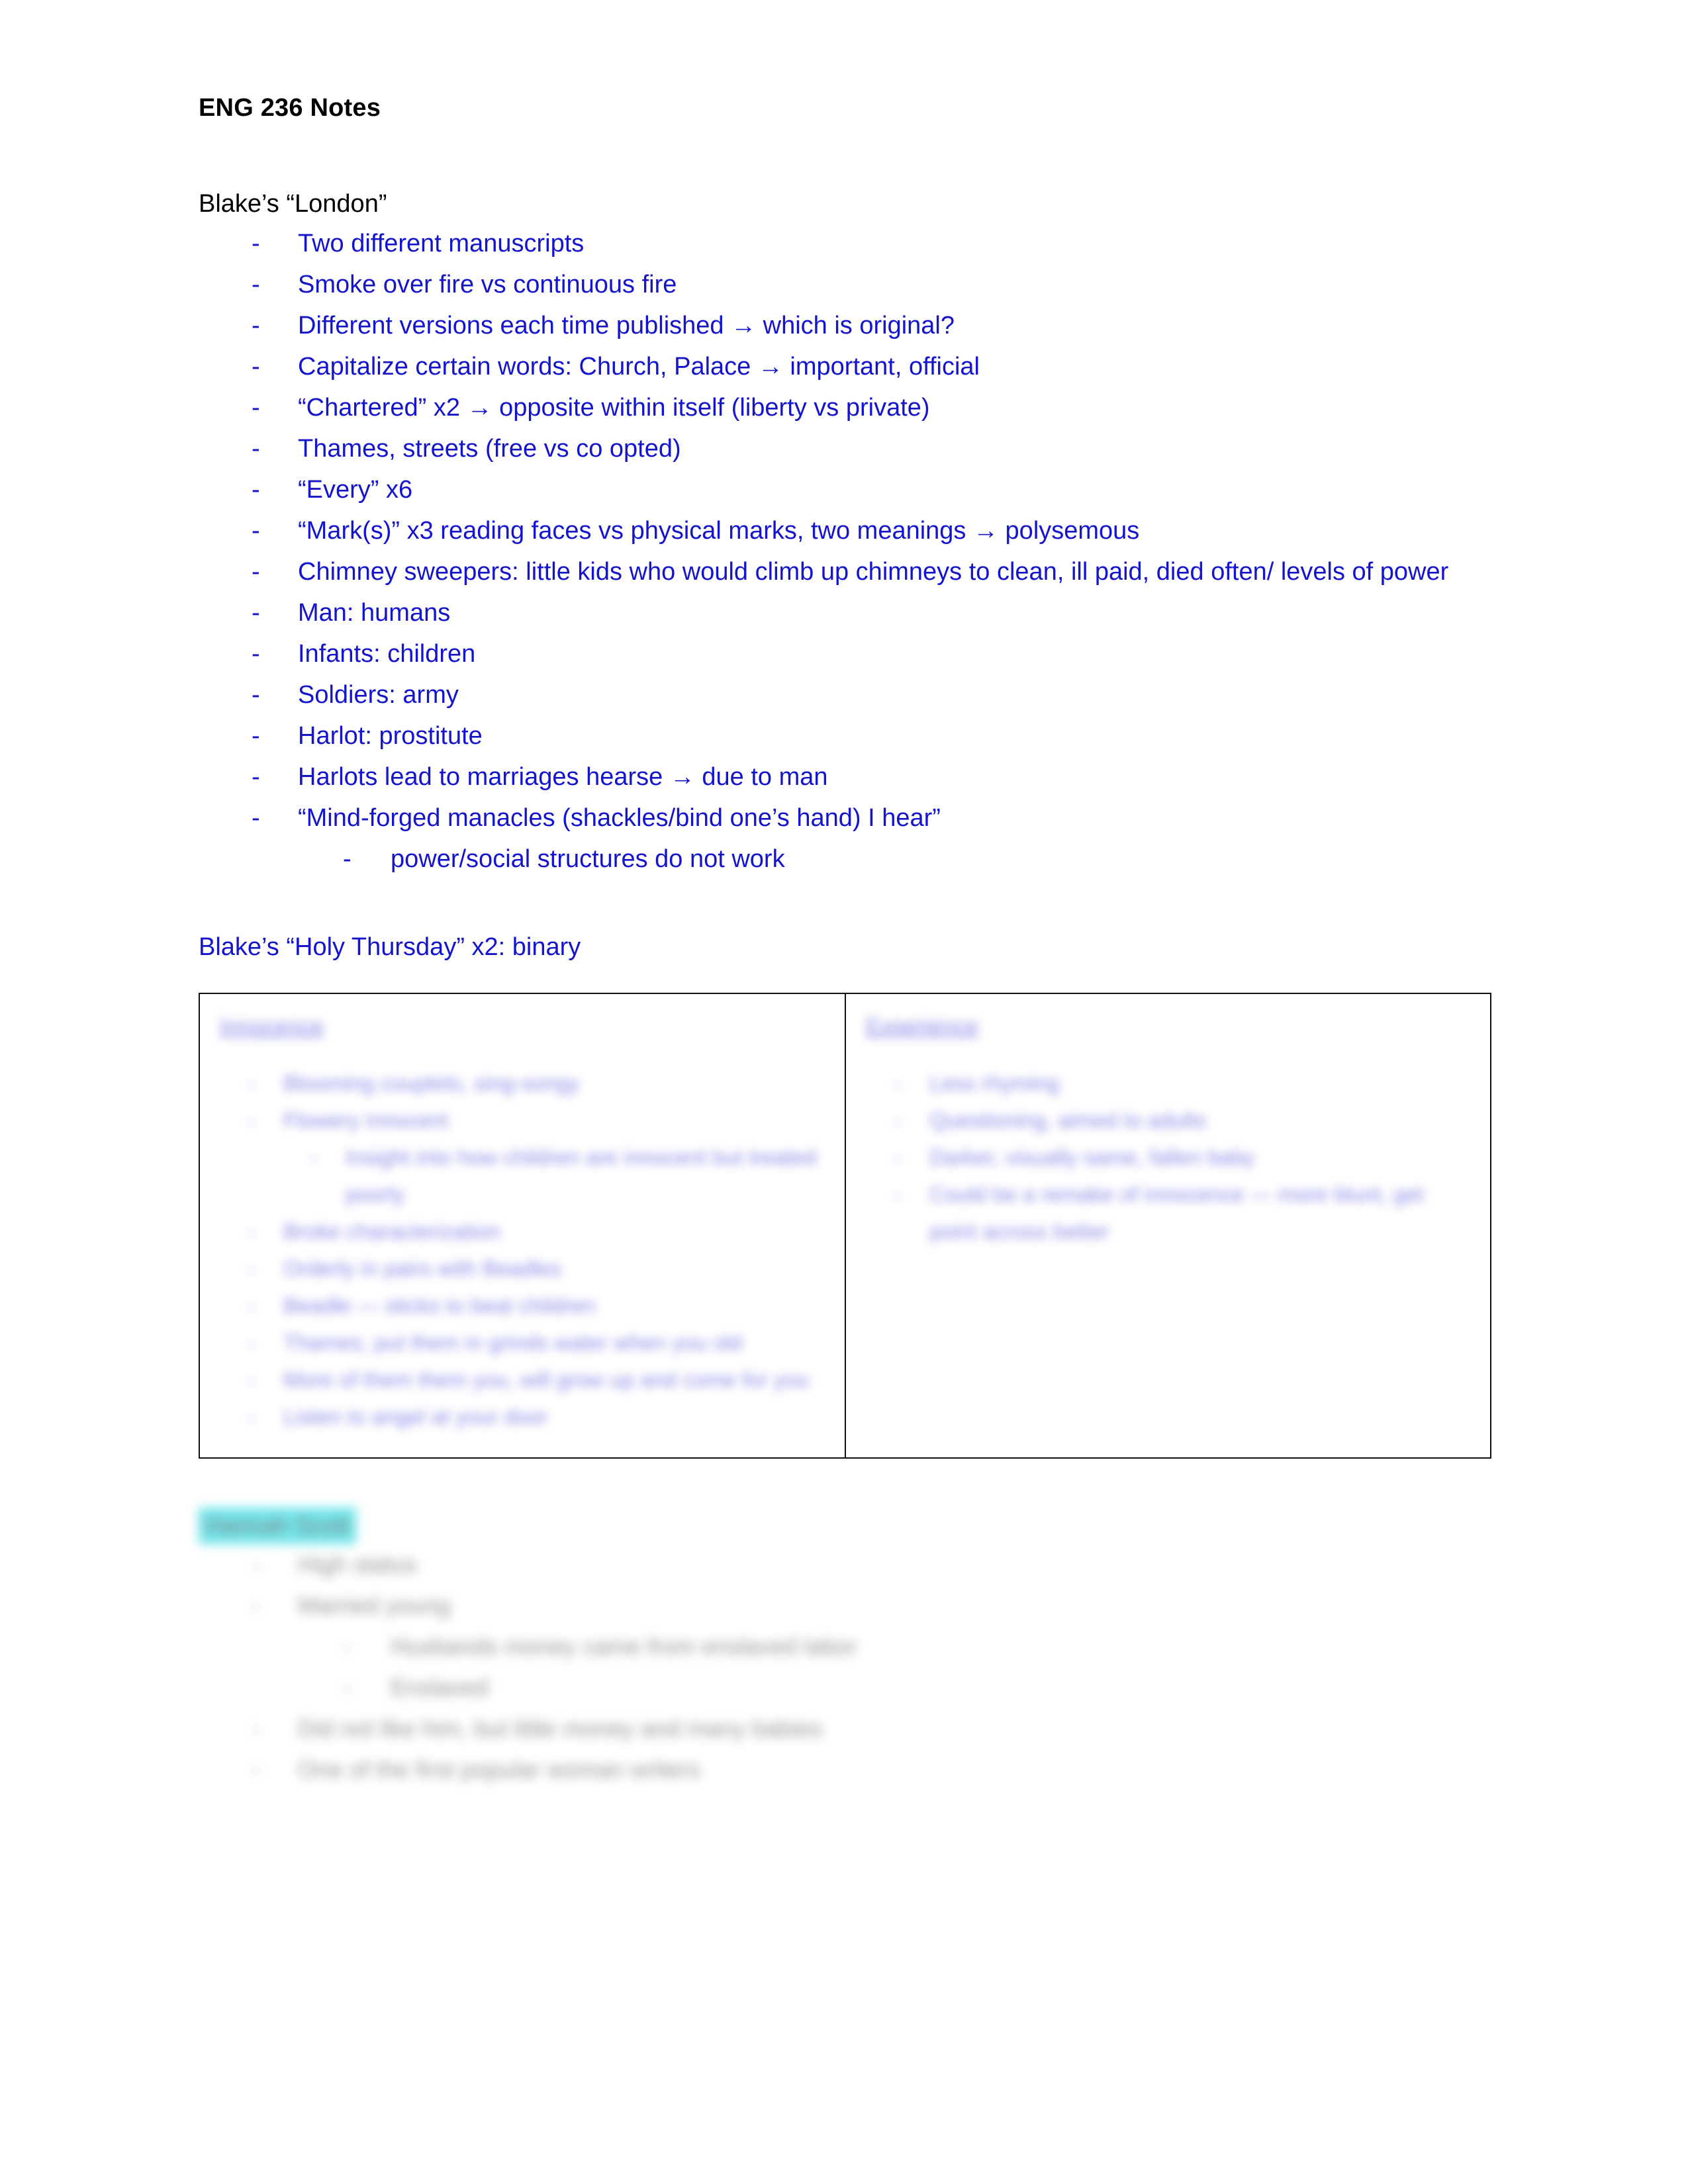  Describe the element at coordinates (1168, 1157) in the screenshot. I see `list-item: - Darker, visually same, fallen baby` at that location.